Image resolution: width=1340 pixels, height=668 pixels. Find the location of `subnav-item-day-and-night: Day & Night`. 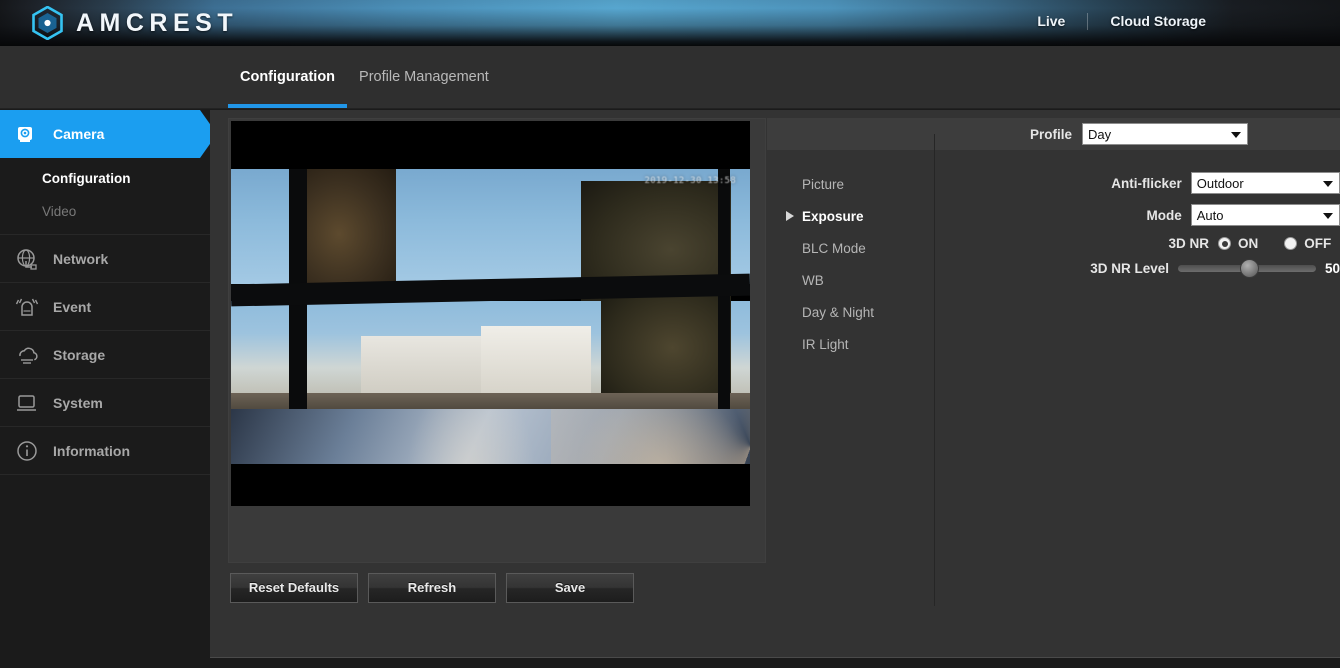

subnav-item-day-and-night: Day & Night is located at coordinates (850, 312).